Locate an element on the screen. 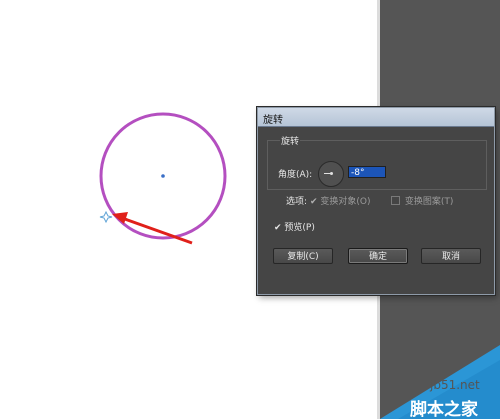  dialog-title: 旋转 is located at coordinates (273, 120).